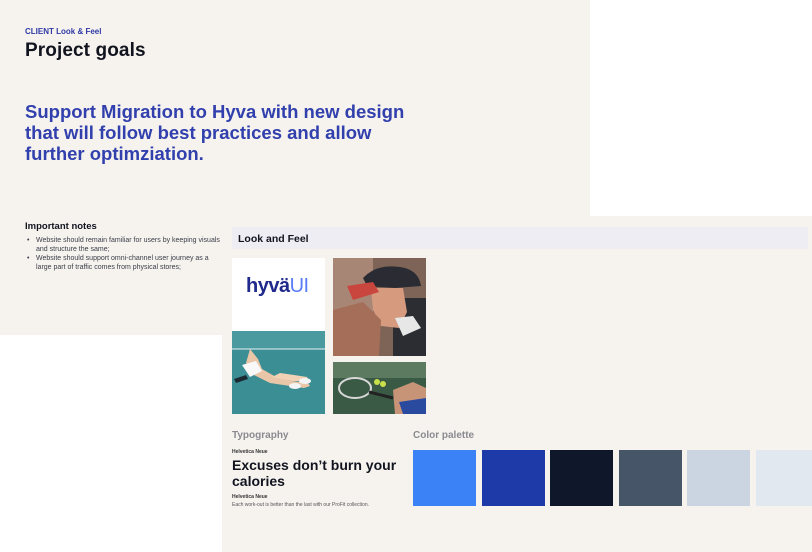  Describe the element at coordinates (63, 31) in the screenshot. I see `client-label: CLIENT Look & Feel` at that location.